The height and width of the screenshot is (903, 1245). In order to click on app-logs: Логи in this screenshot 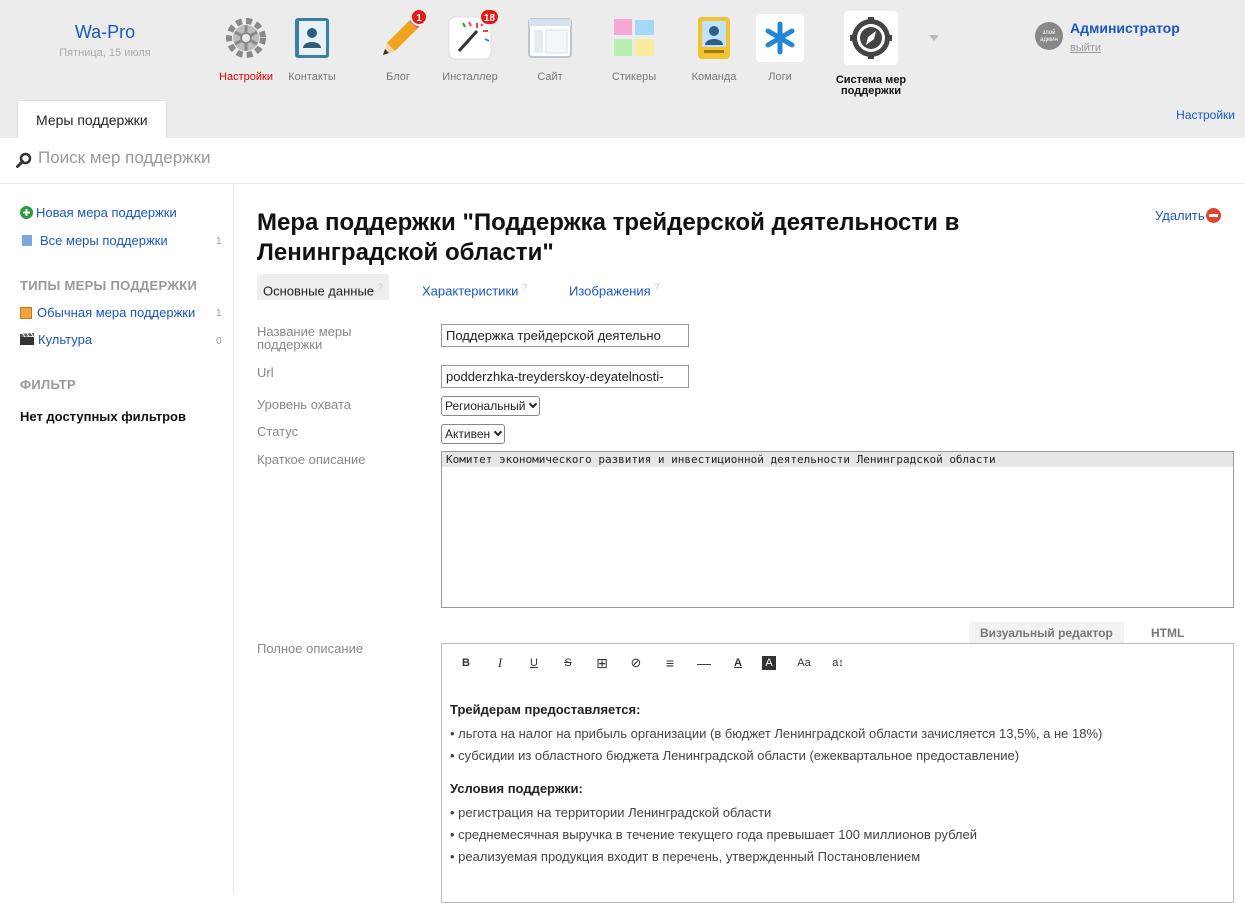, I will do `click(780, 48)`.